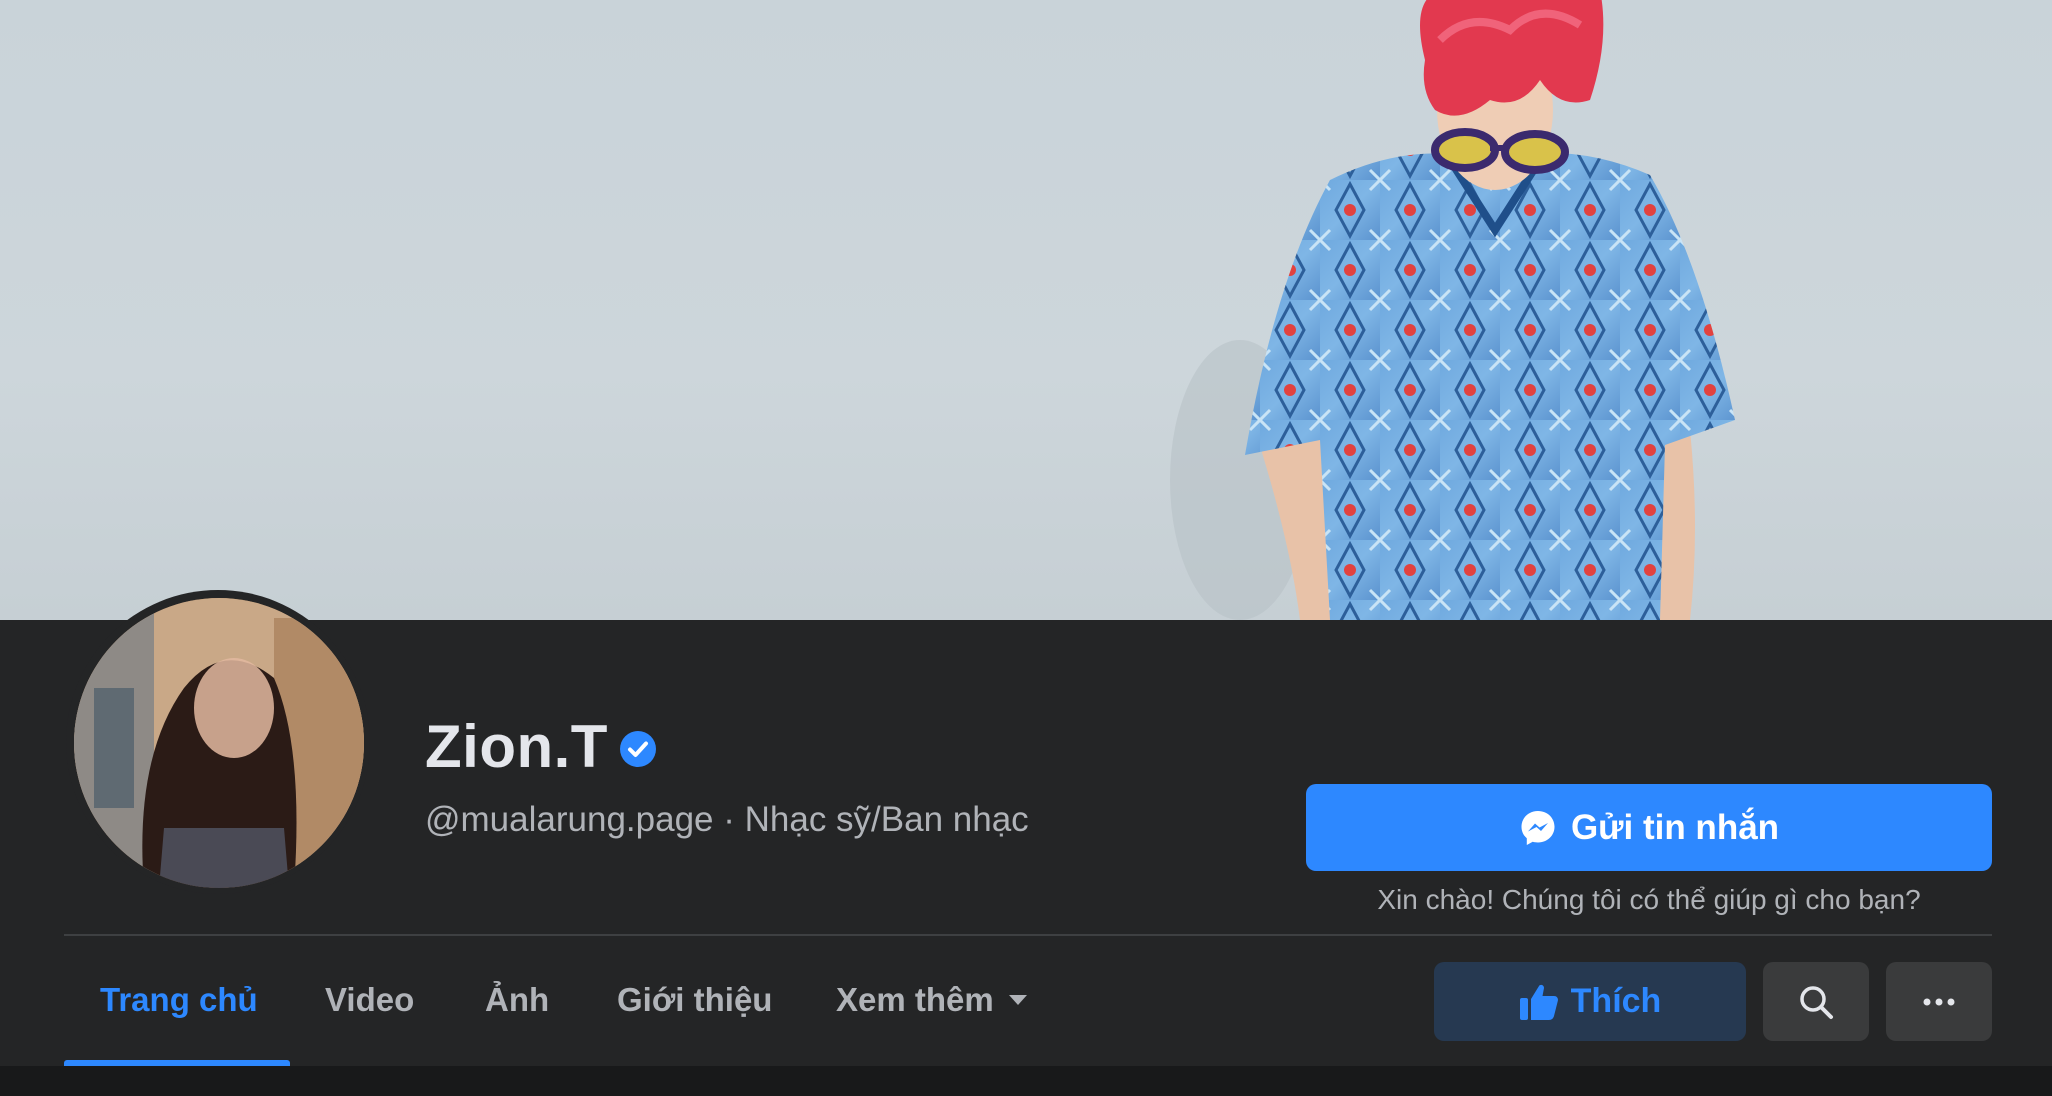 This screenshot has width=2052, height=1096. I want to click on like-button: Thích, so click(1590, 1001).